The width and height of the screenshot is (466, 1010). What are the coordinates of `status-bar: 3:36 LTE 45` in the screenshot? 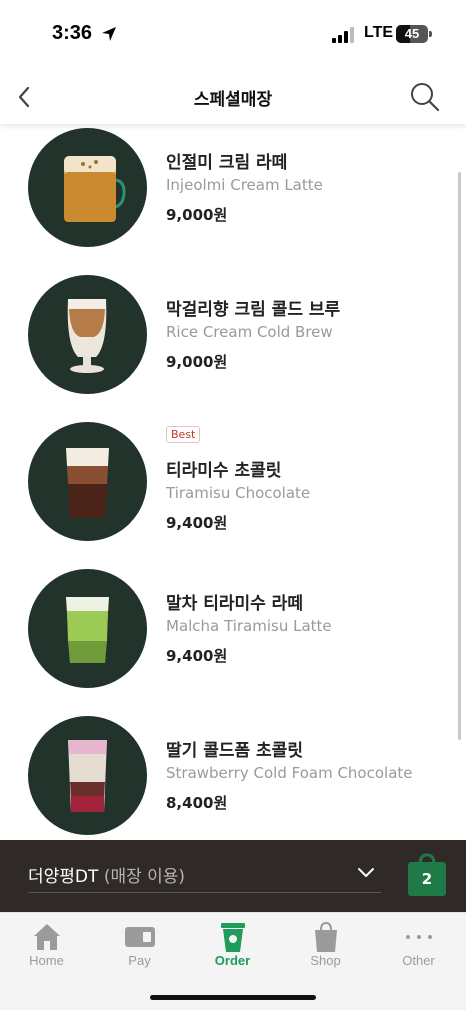 It's located at (233, 35).